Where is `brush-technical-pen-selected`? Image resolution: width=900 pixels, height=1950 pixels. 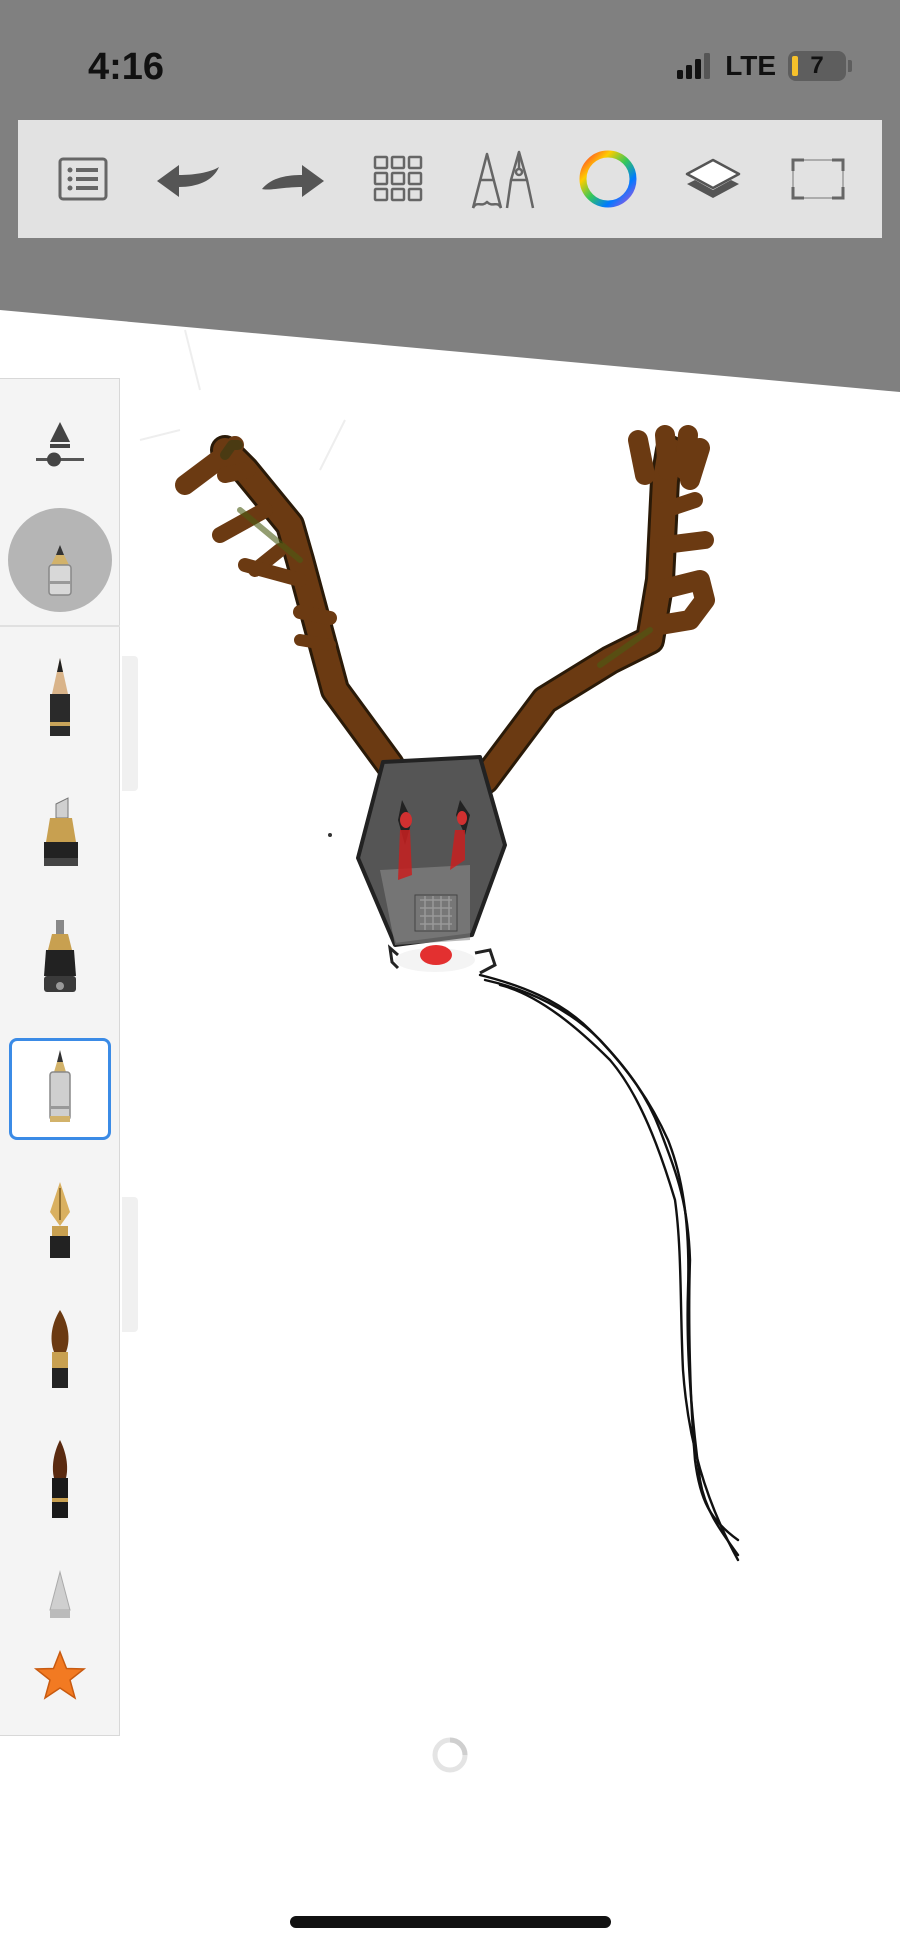 brush-technical-pen-selected is located at coordinates (60, 1089).